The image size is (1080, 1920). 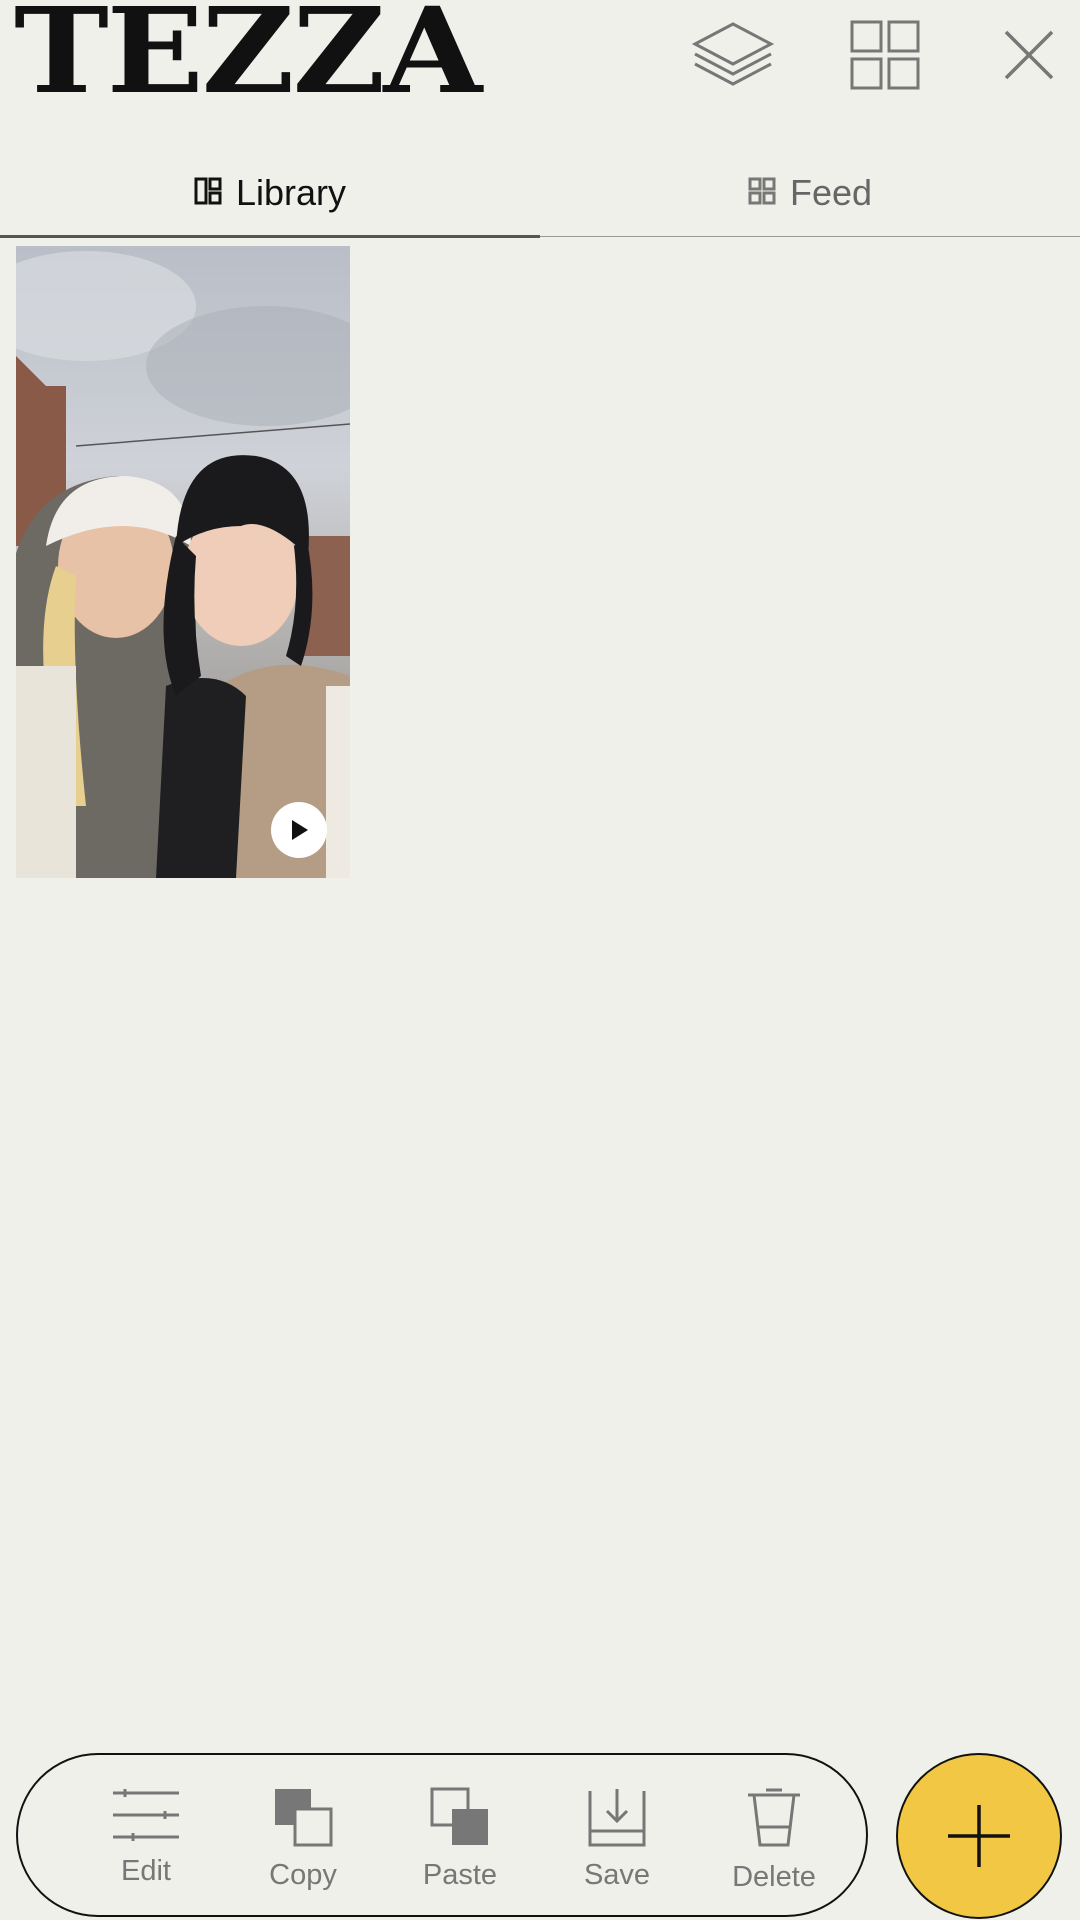 What do you see at coordinates (460, 1875) in the screenshot?
I see `paste-label: Paste` at bounding box center [460, 1875].